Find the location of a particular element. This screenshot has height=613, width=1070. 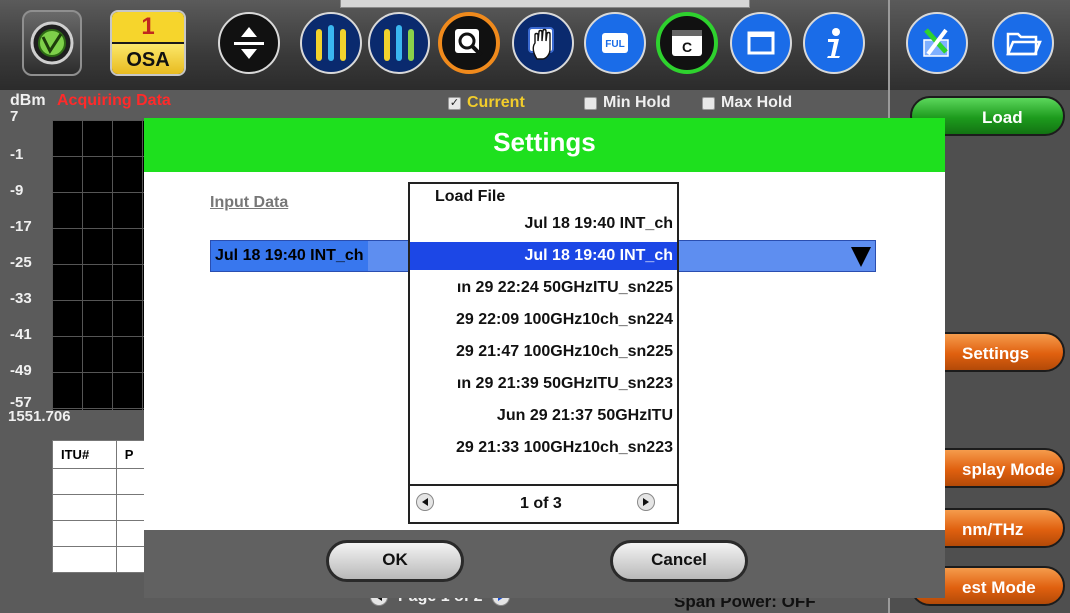

arrow-left-icon is located at coordinates (425, 502).